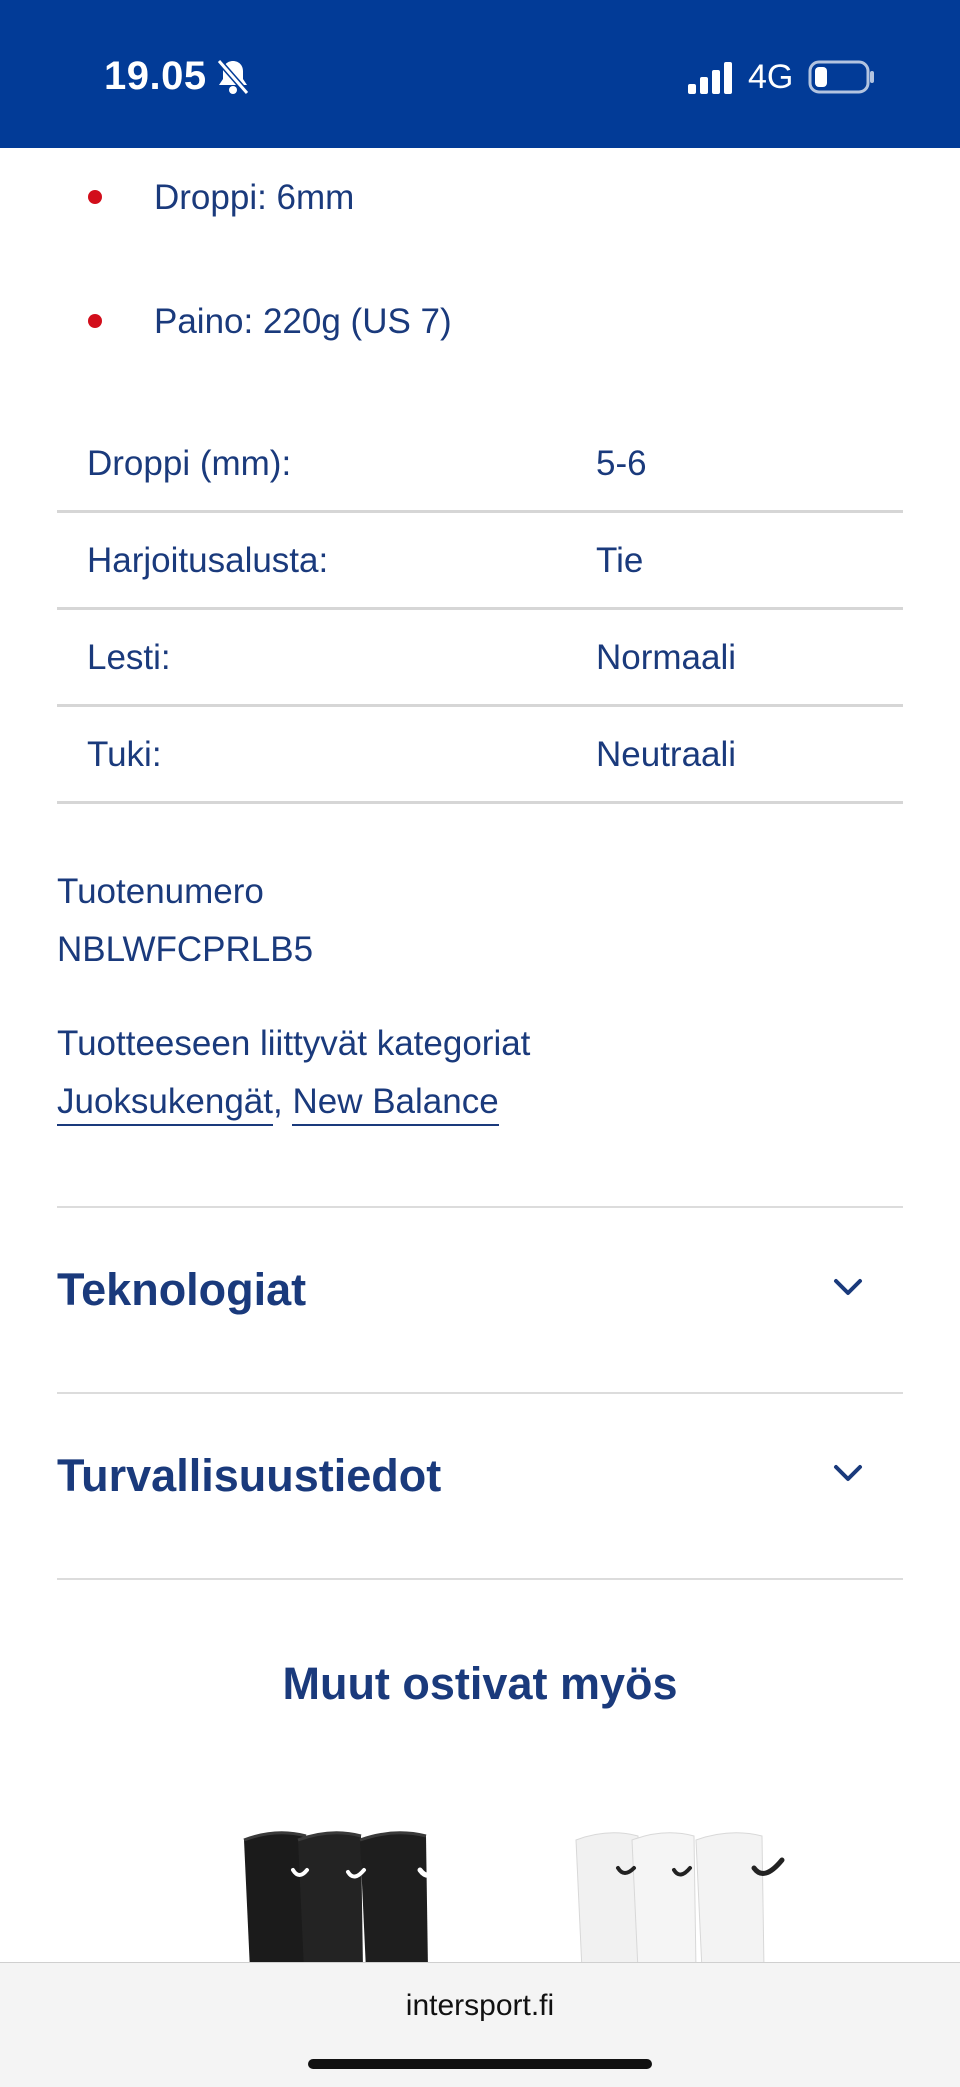 This screenshot has height=2087, width=960. I want to click on battery-icon, so click(841, 77).